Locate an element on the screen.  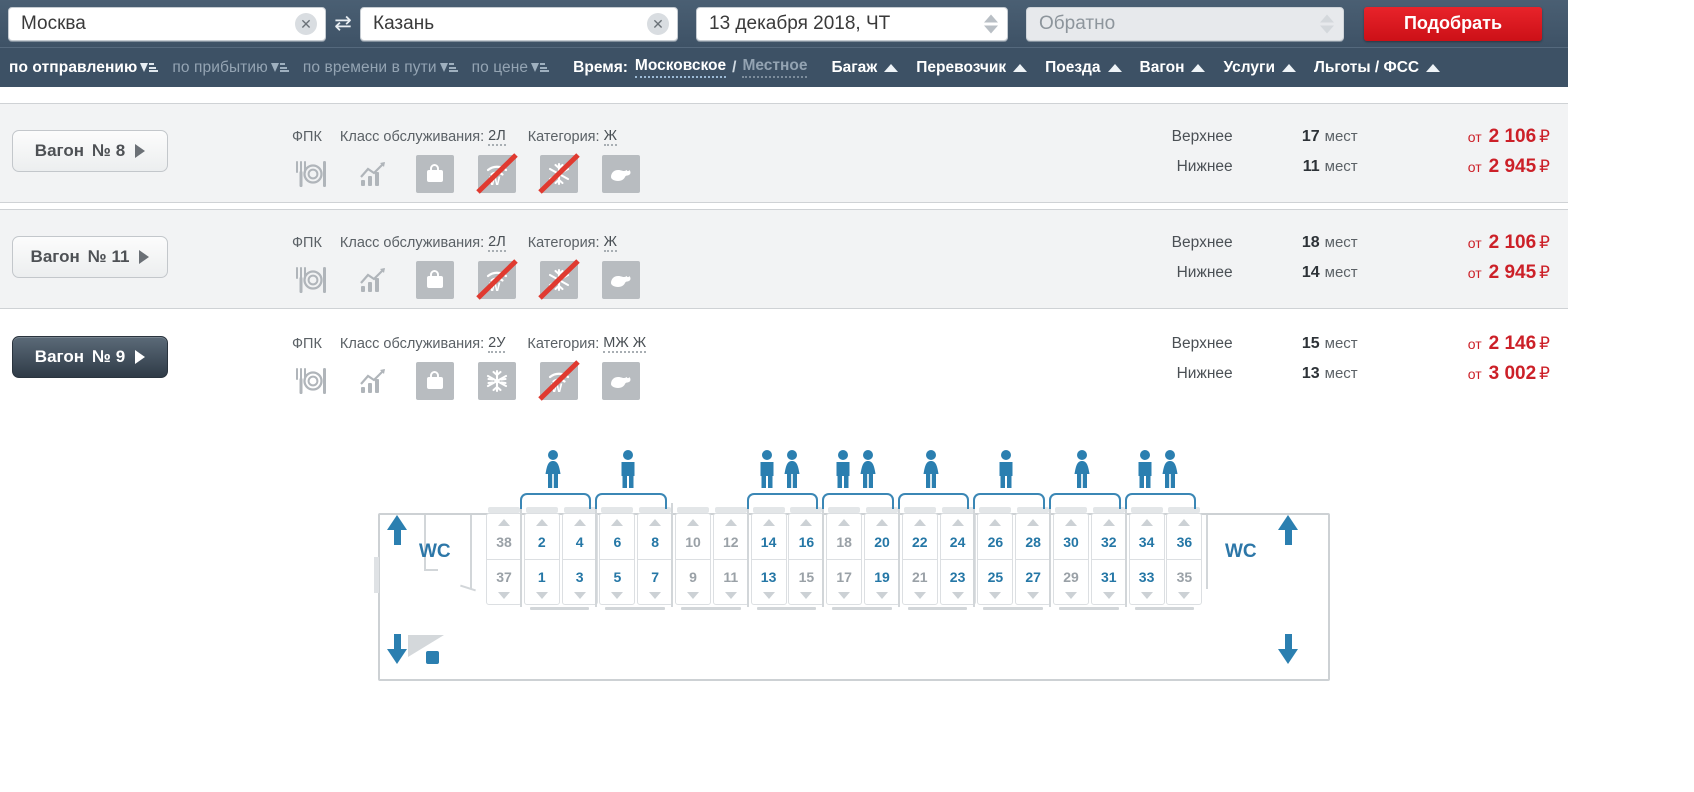
seat-upper: 10 is located at coordinates (693, 536).